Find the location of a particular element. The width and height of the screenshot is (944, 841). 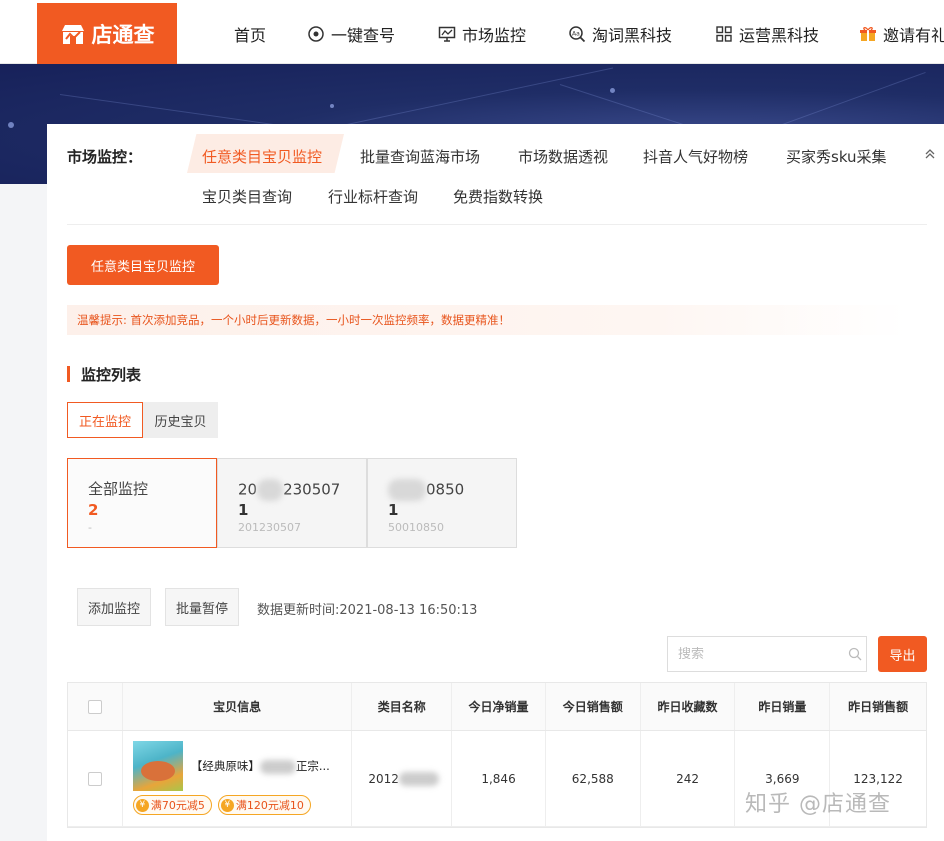

product-info: 【经典原味】 正宗... ¥ 满70元减5 ¥ 满120元减10 is located at coordinates (238, 778).